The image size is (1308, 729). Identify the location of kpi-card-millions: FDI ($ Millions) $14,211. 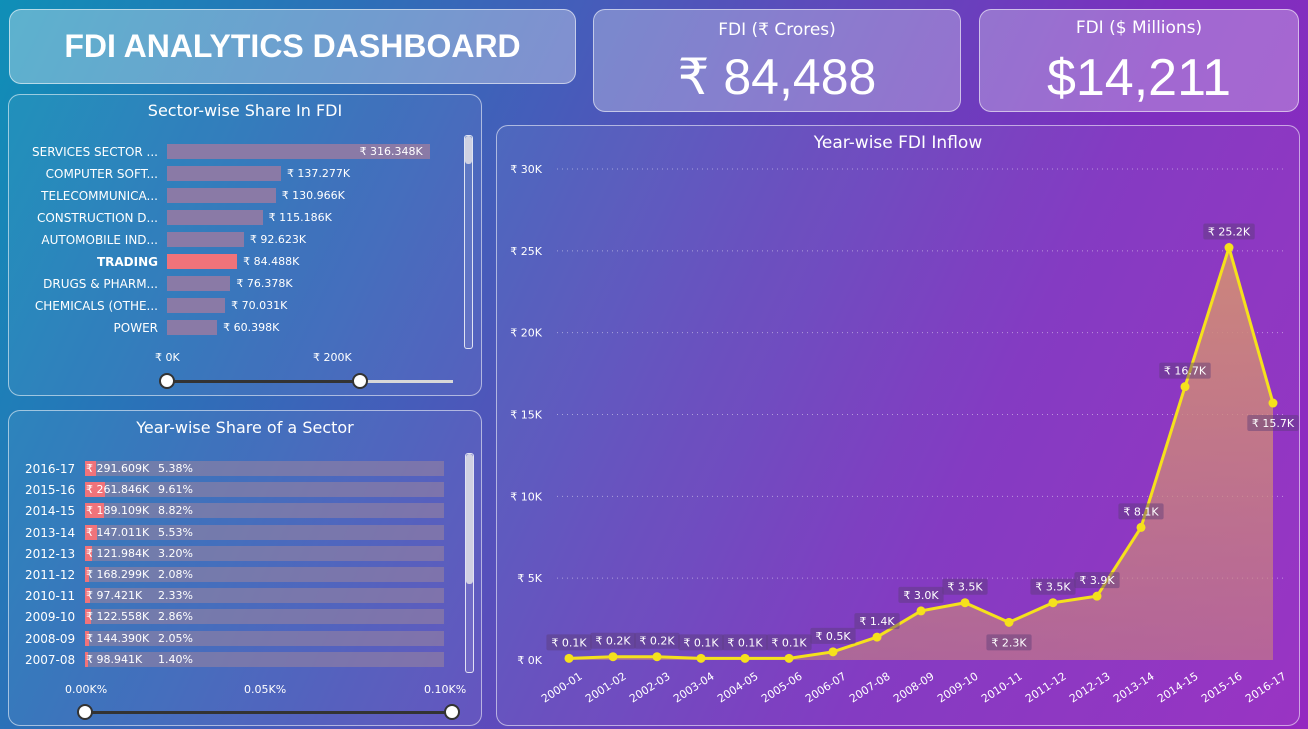
(1139, 60).